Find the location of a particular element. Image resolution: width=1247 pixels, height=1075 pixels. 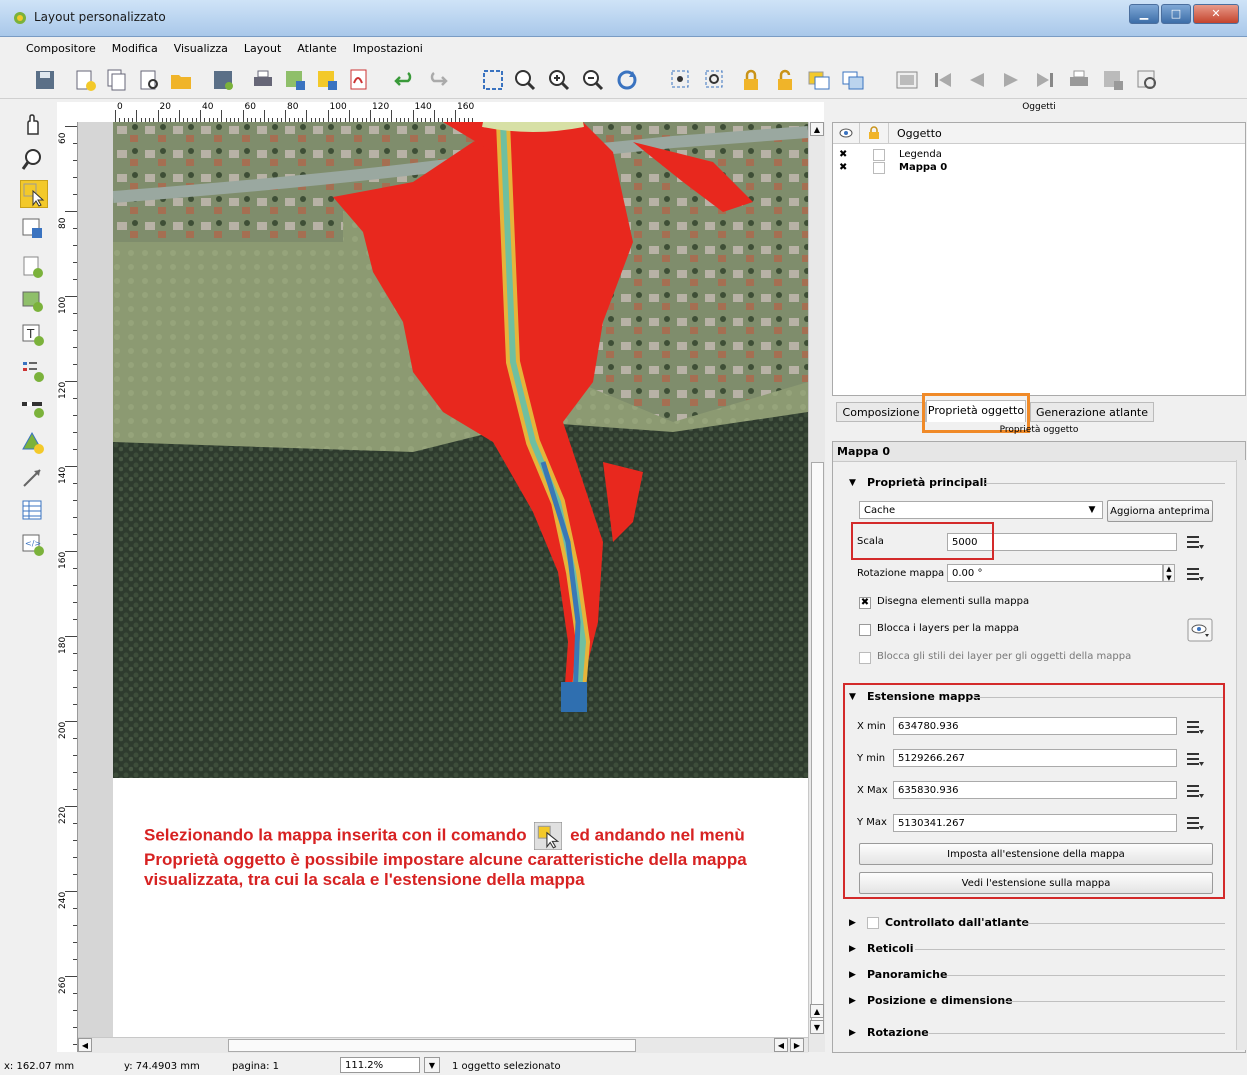

scroll-right-icon: ▶ is located at coordinates (797, 1045).